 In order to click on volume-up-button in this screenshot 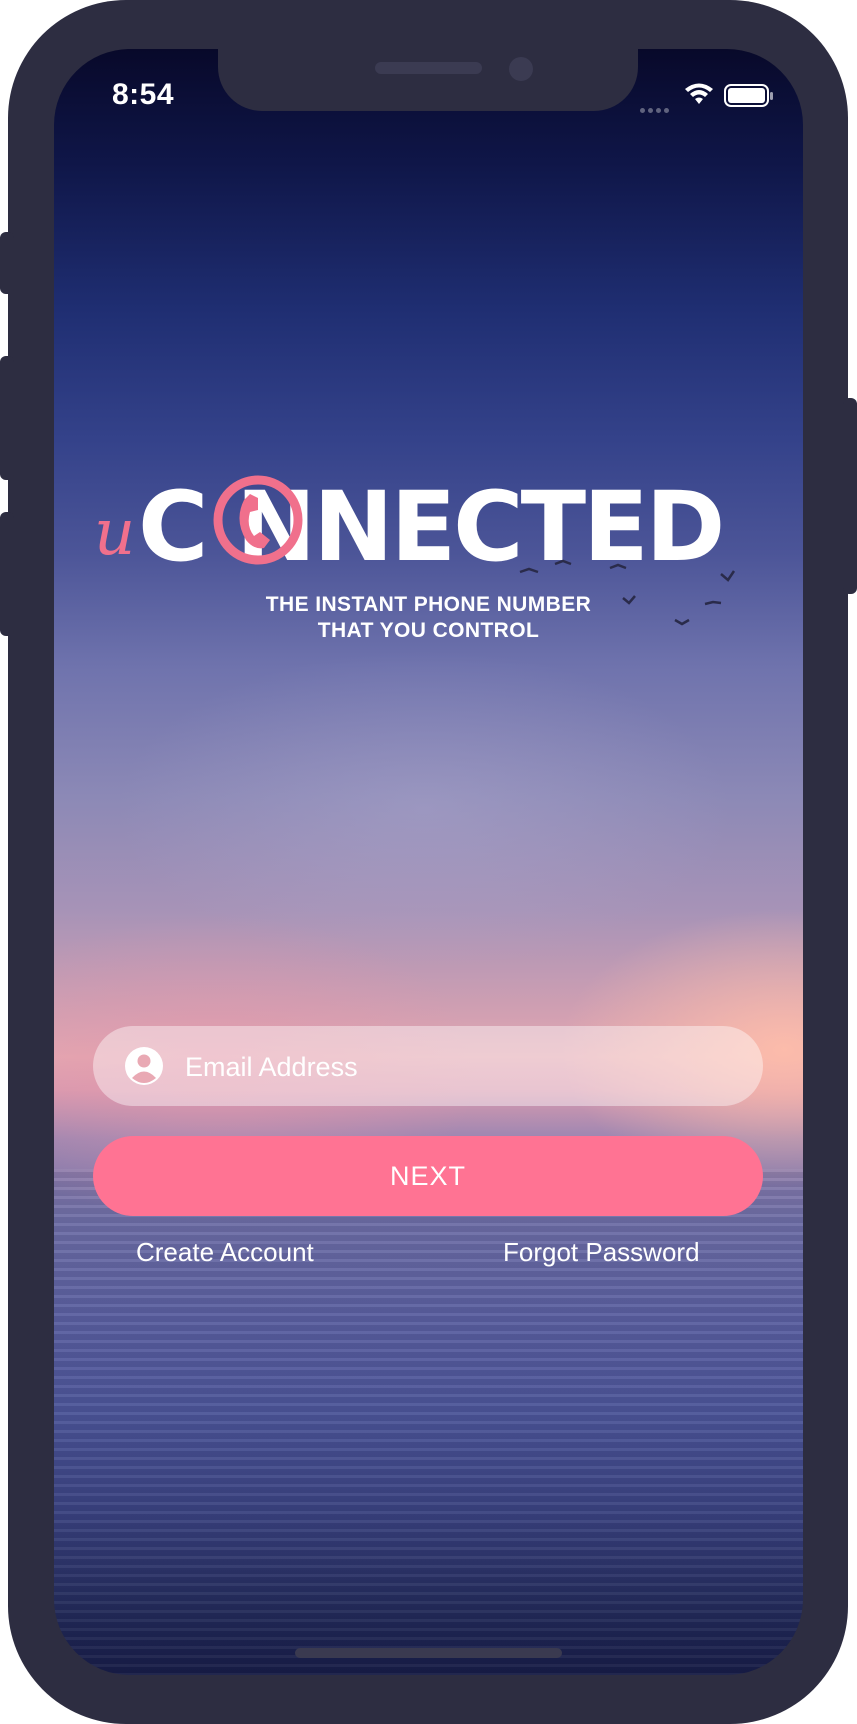, I will do `click(7, 418)`.